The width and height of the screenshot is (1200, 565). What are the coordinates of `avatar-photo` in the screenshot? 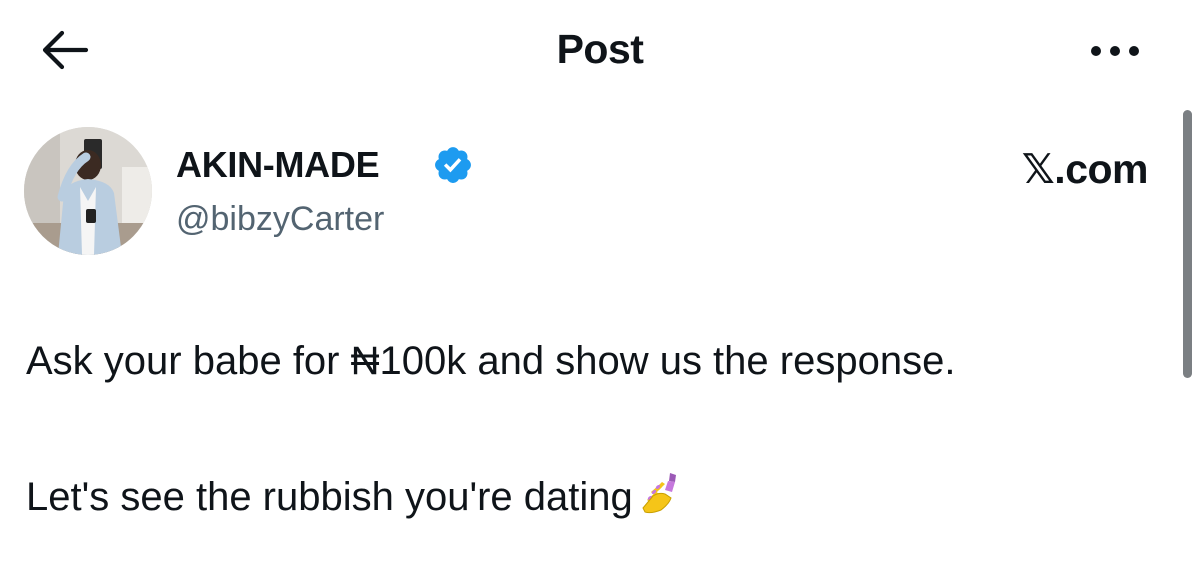 It's located at (88, 191).